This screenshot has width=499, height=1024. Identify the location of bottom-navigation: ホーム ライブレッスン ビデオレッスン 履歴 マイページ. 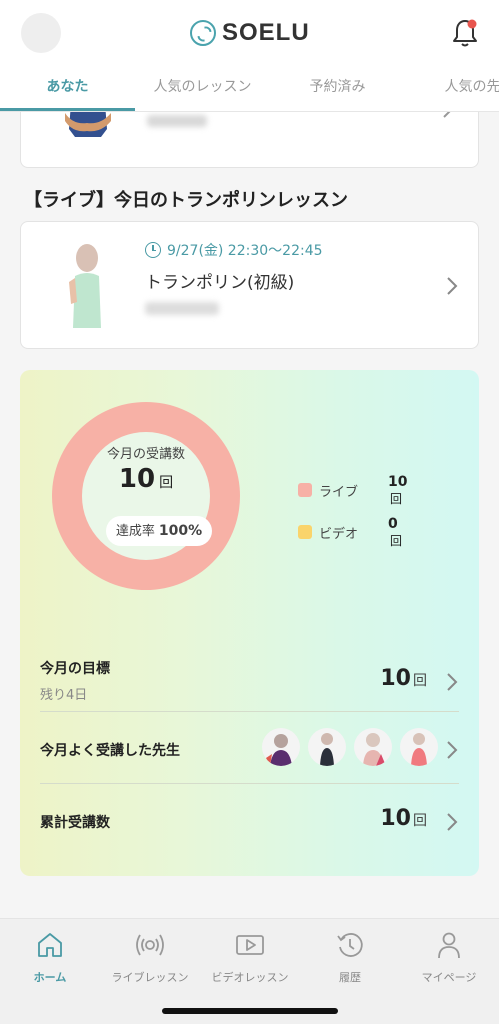
(249, 971).